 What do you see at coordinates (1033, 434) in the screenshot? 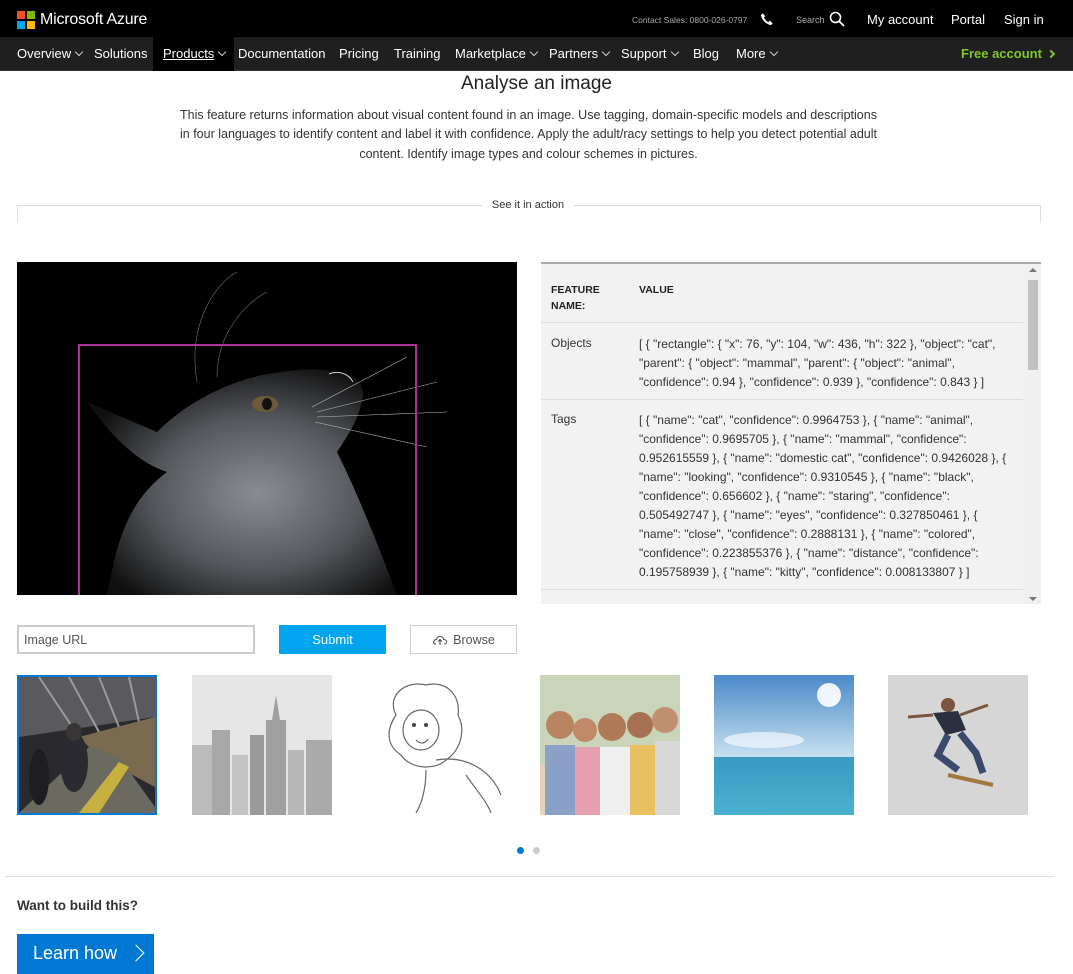
I see `results-scrollbar` at bounding box center [1033, 434].